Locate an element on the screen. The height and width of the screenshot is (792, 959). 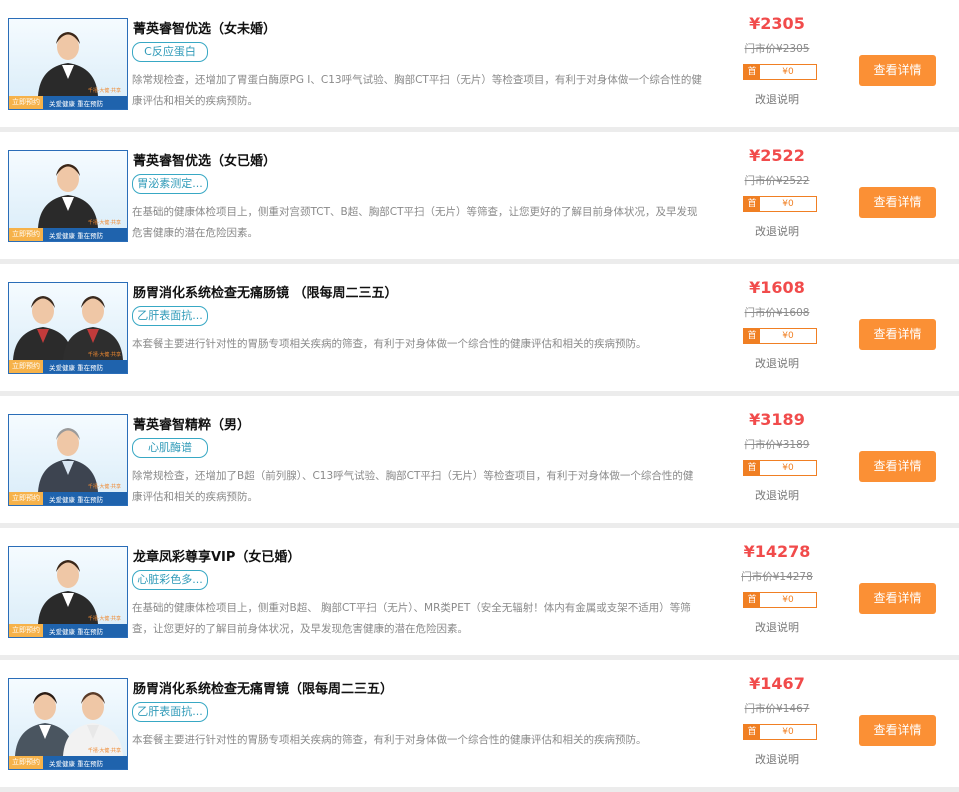
market-price: 门市价¥14278 is located at coordinates (777, 577).